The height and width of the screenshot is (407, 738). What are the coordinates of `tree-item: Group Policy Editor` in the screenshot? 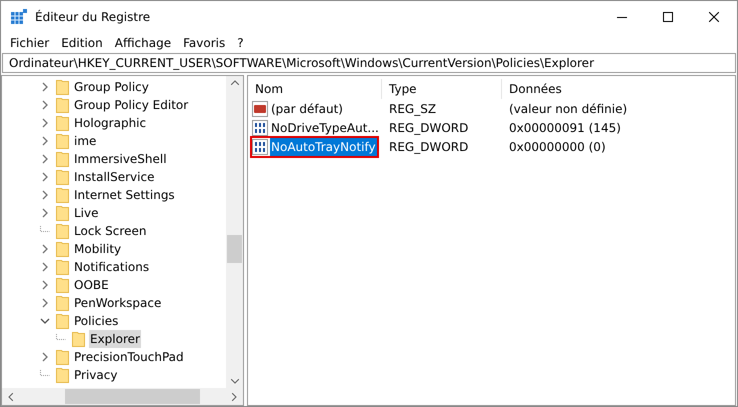 It's located at (131, 105).